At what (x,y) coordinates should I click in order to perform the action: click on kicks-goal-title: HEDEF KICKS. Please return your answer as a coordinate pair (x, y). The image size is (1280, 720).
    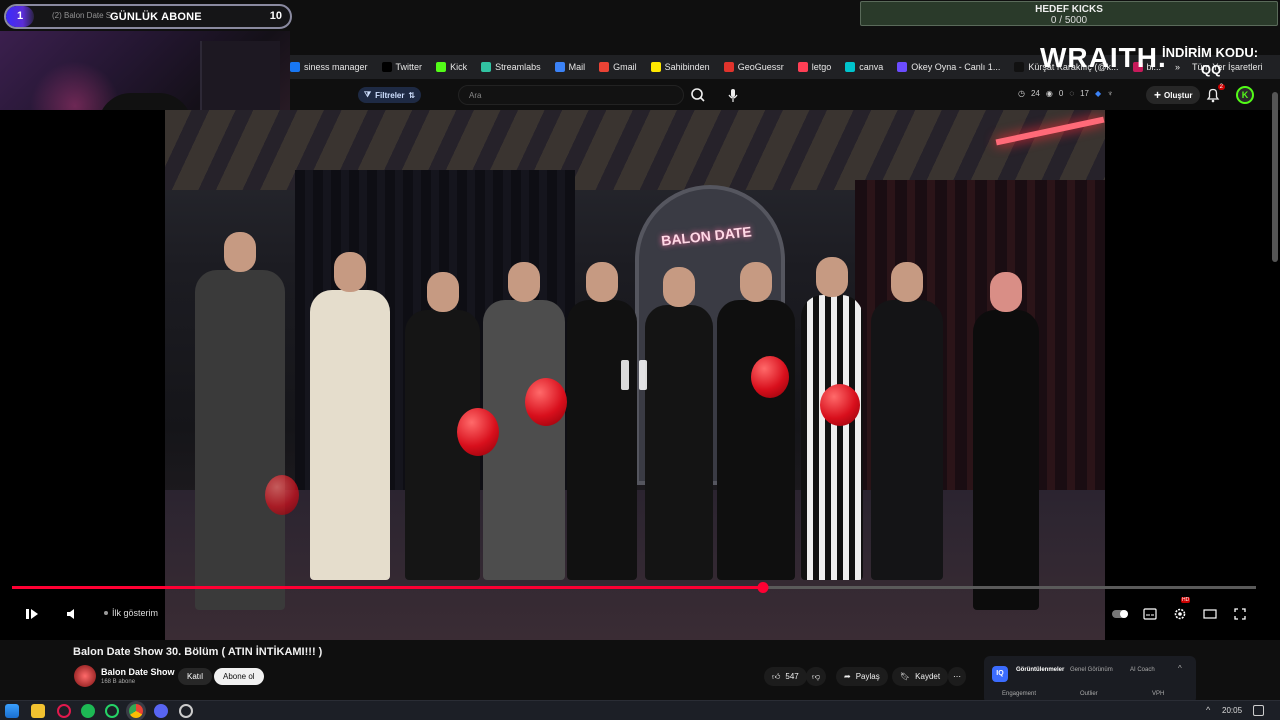
    Looking at the image, I should click on (1069, 9).